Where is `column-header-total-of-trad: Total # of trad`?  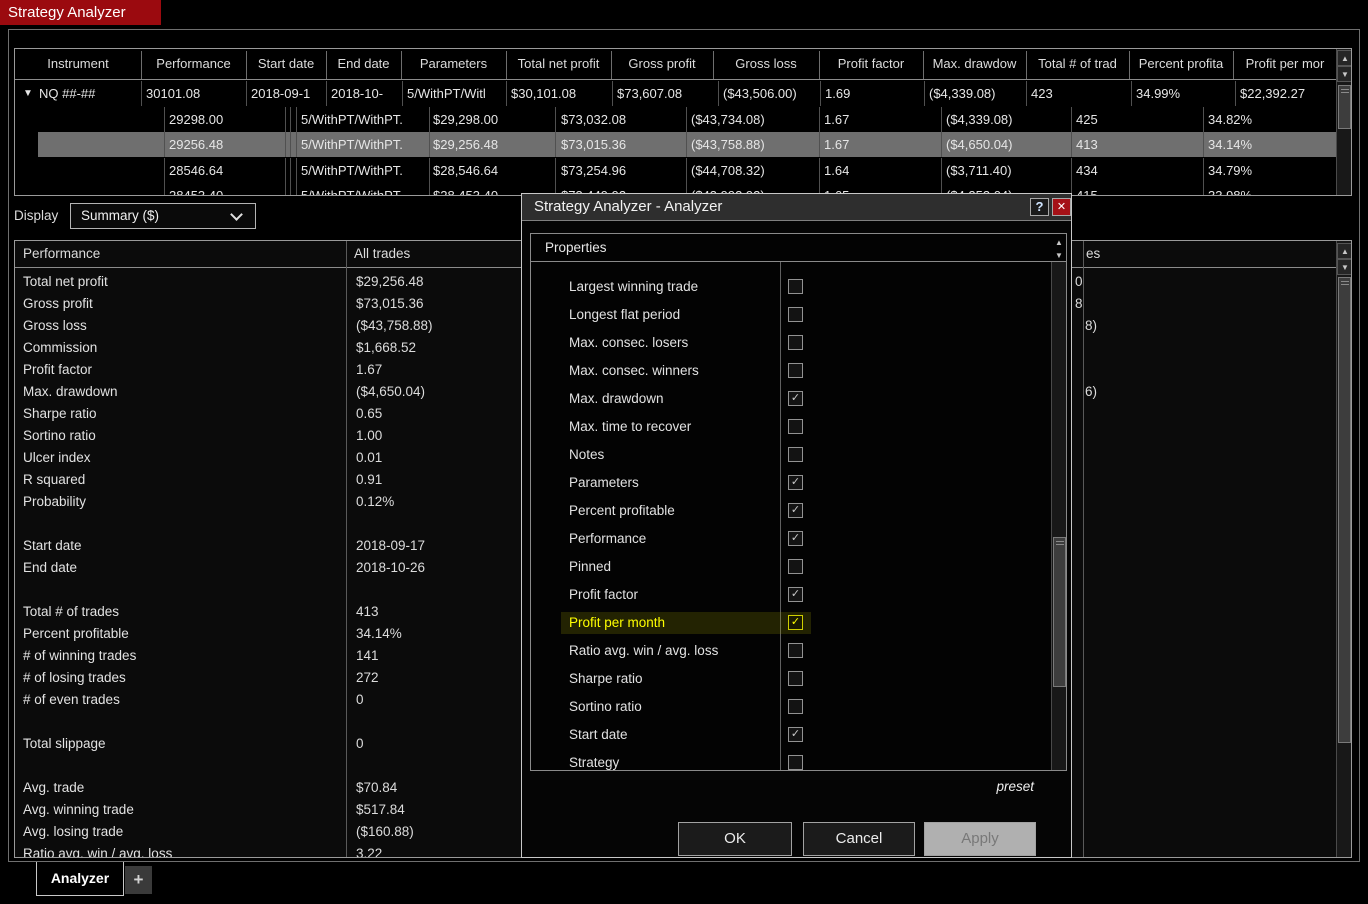
column-header-total-of-trad: Total # of trad is located at coordinates (1077, 64).